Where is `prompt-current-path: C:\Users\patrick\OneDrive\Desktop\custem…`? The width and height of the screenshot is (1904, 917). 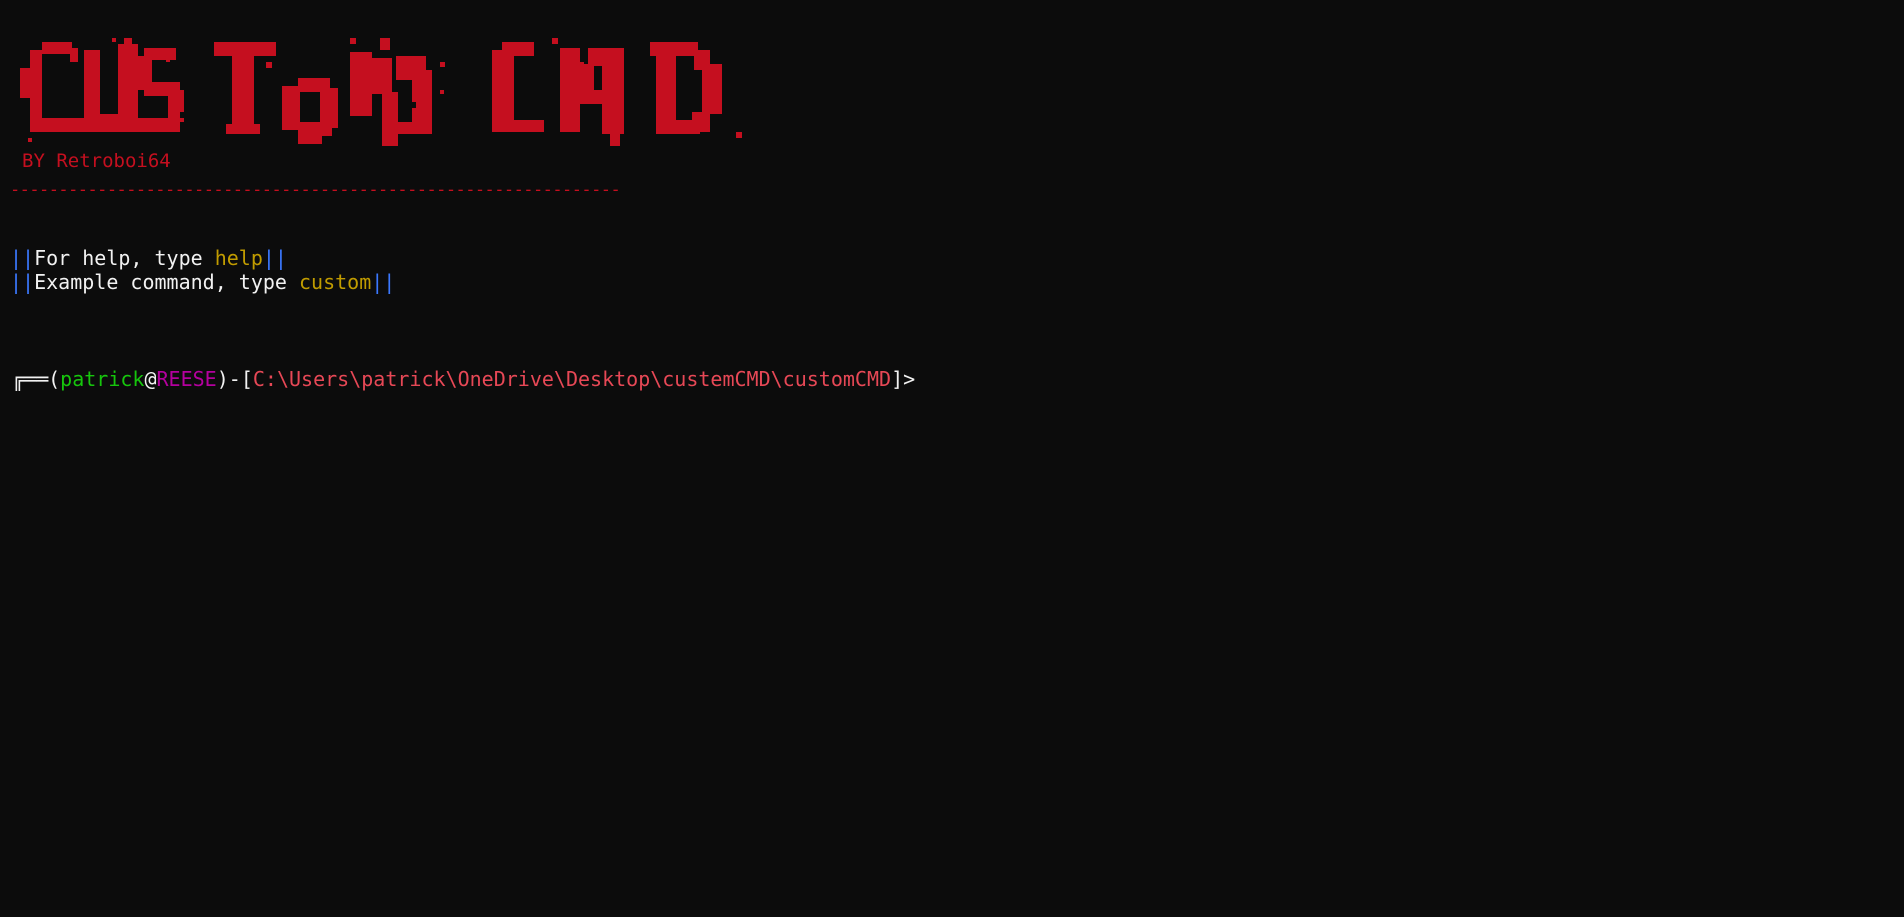
prompt-current-path: C:\Users\patrick\OneDrive\Desktop\custem… is located at coordinates (572, 379).